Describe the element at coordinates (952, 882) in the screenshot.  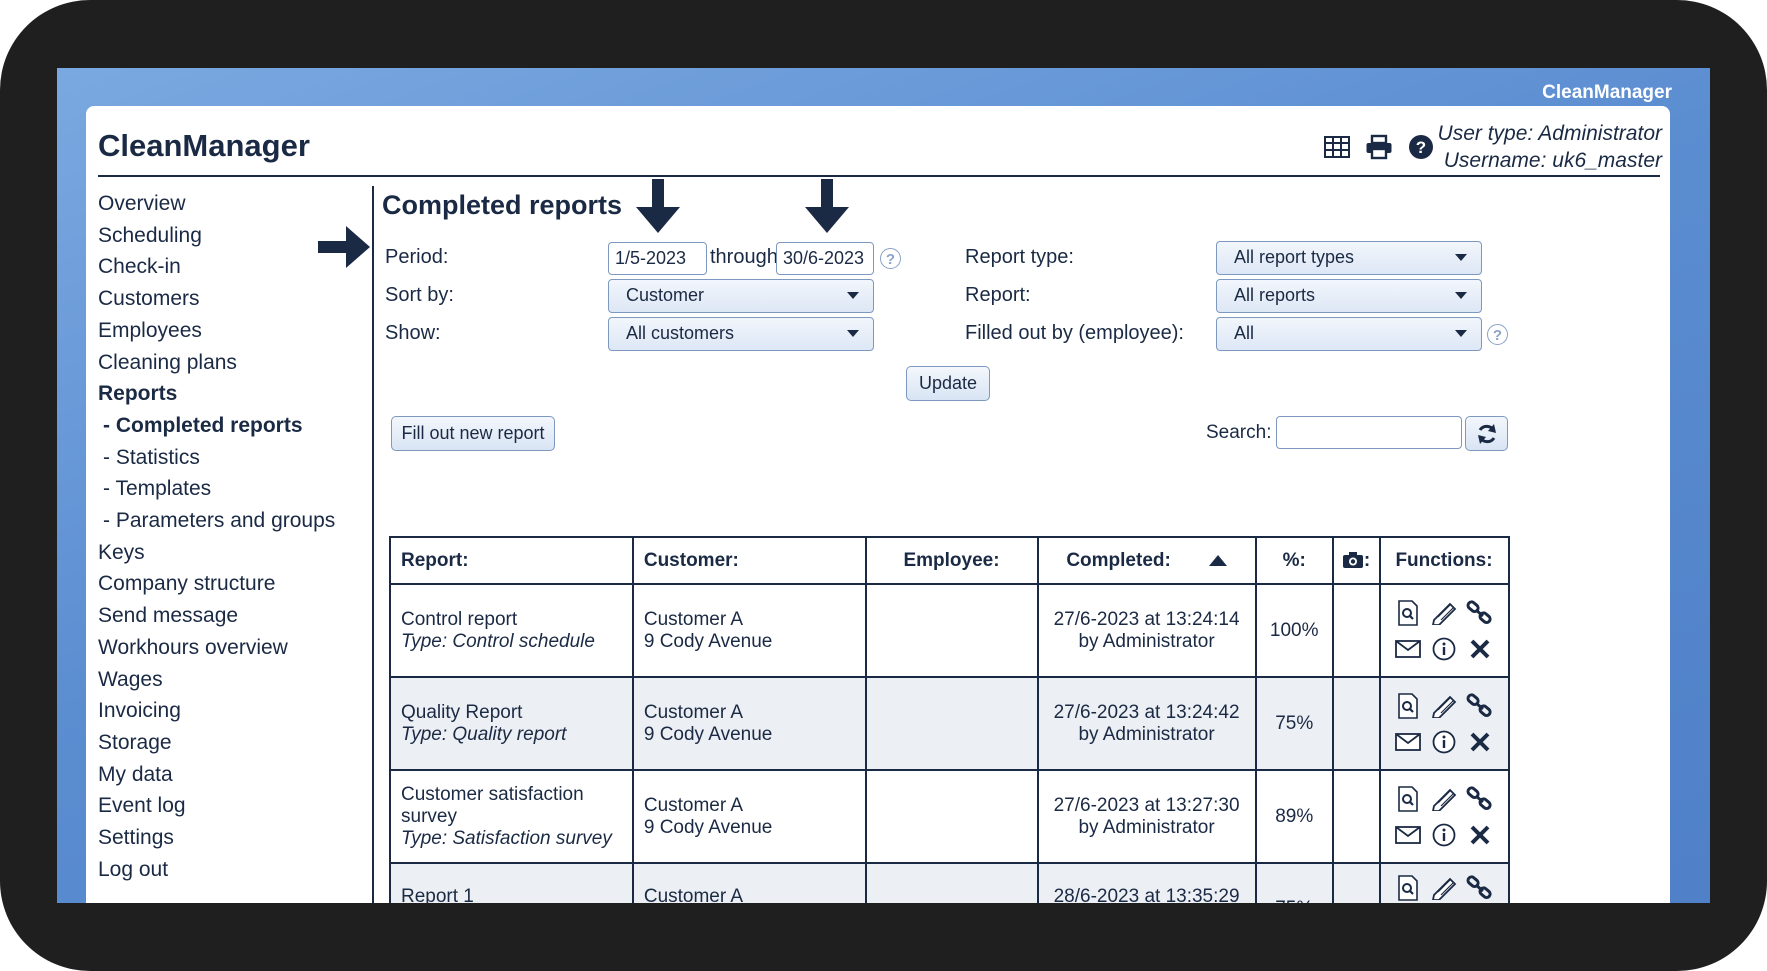
I see `employee-cell` at that location.